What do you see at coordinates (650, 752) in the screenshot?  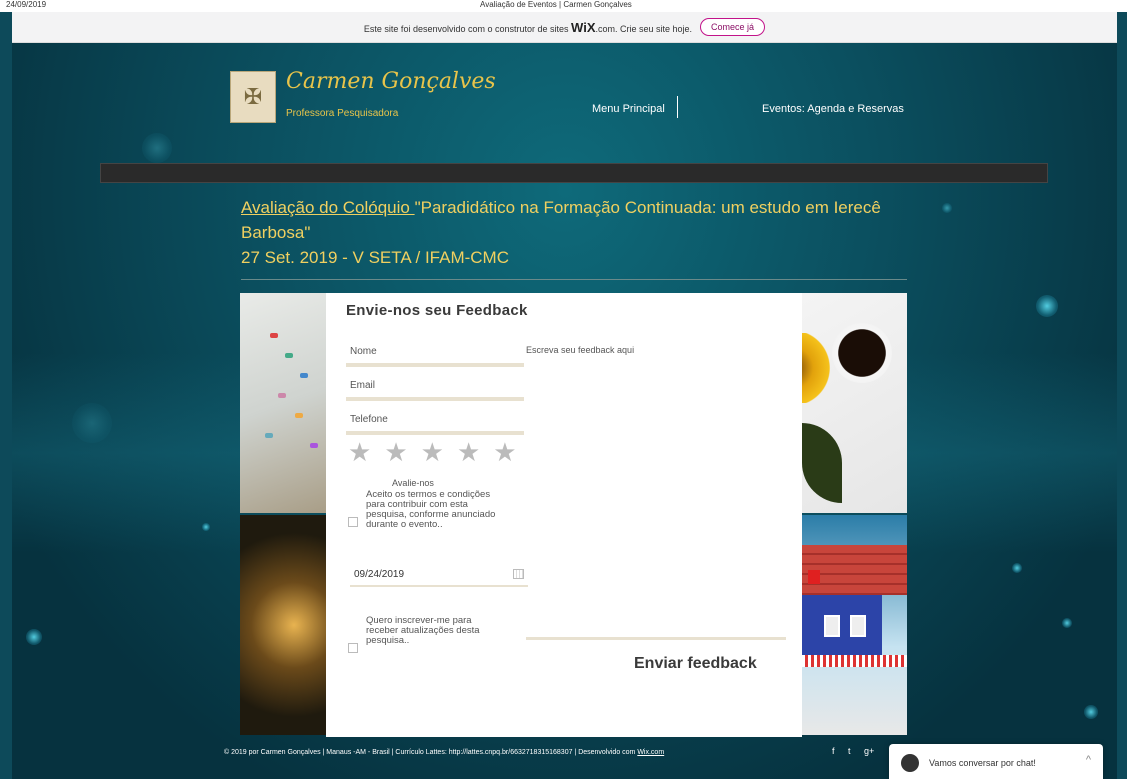 I see `wix-link: Wix.com` at bounding box center [650, 752].